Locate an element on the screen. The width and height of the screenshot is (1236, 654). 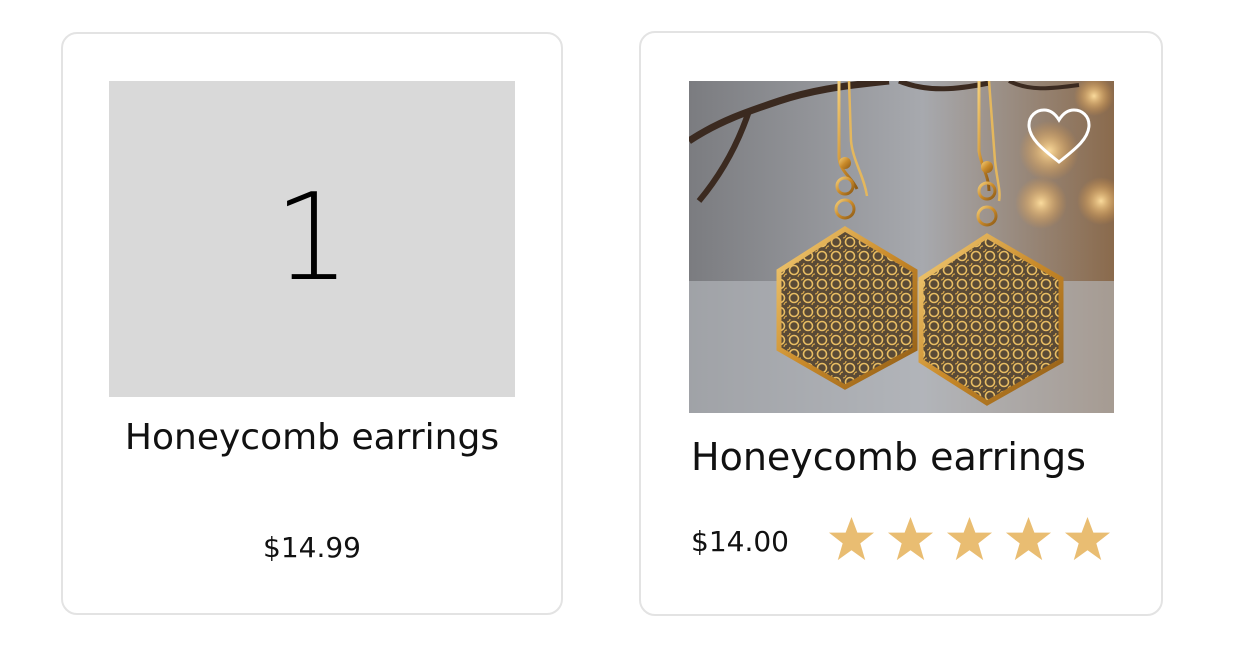
star-rating is located at coordinates (969, 539).